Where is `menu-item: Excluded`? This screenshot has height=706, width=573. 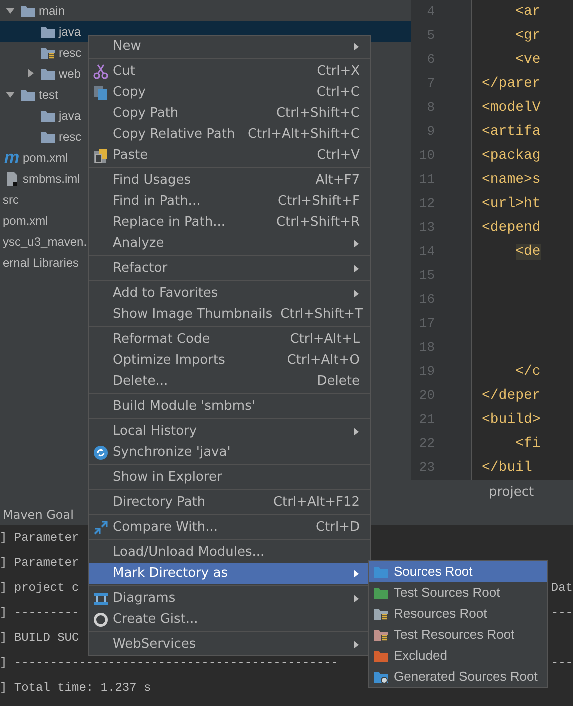 menu-item: Excluded is located at coordinates (458, 655).